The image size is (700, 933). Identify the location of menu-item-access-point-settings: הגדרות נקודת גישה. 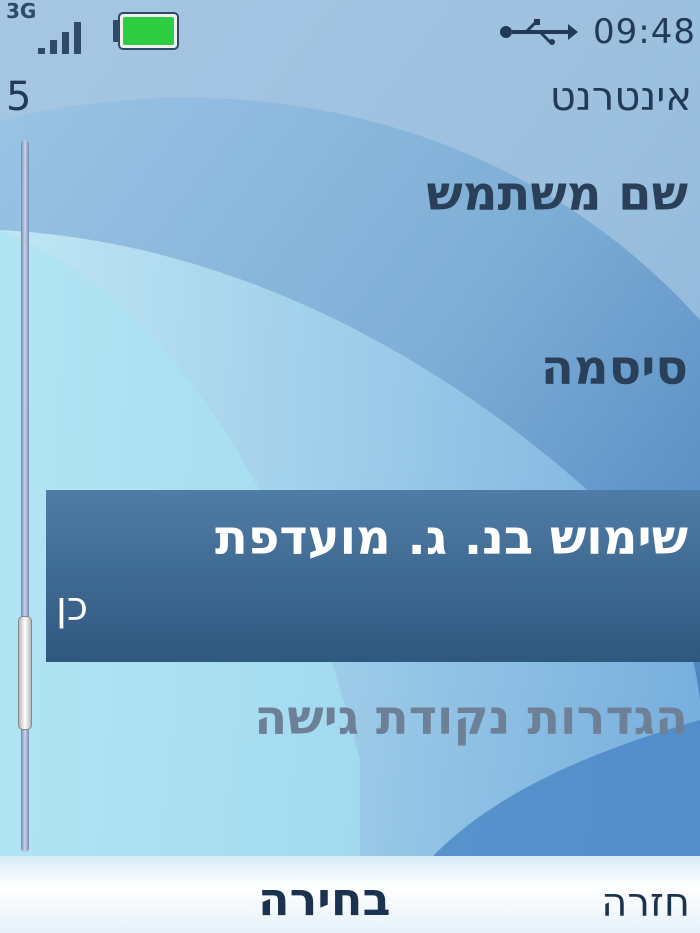
(471, 718).